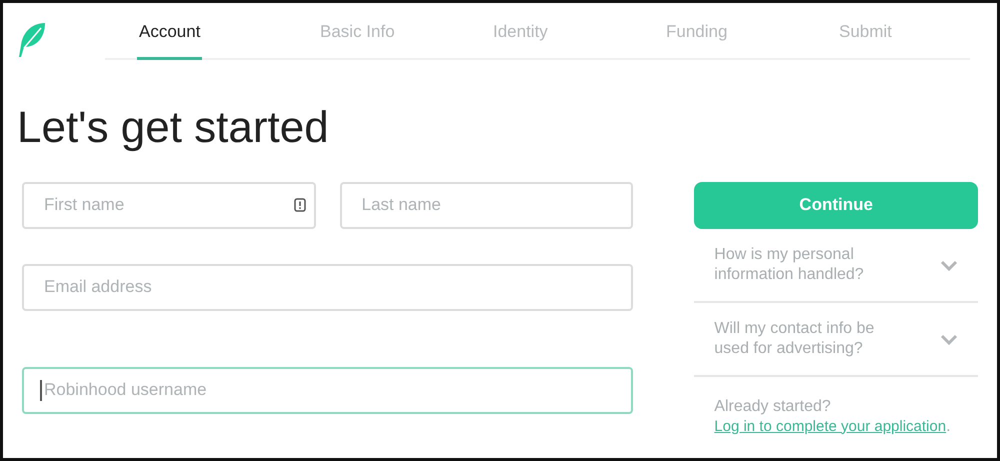 Image resolution: width=1000 pixels, height=461 pixels. Describe the element at coordinates (809, 264) in the screenshot. I see `faq-question: How is my personal information handled?` at that location.